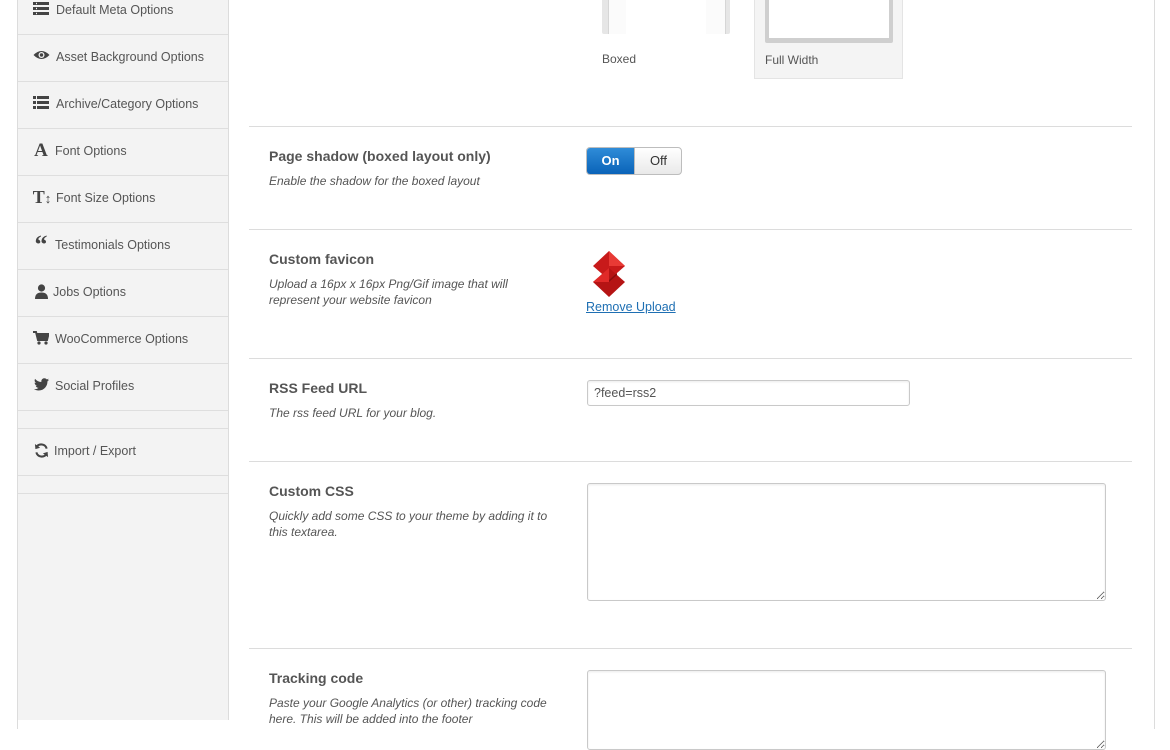 The width and height of the screenshot is (1170, 750). I want to click on sidebar-item-testimonials-options: “ Testimonials Options, so click(123, 246).